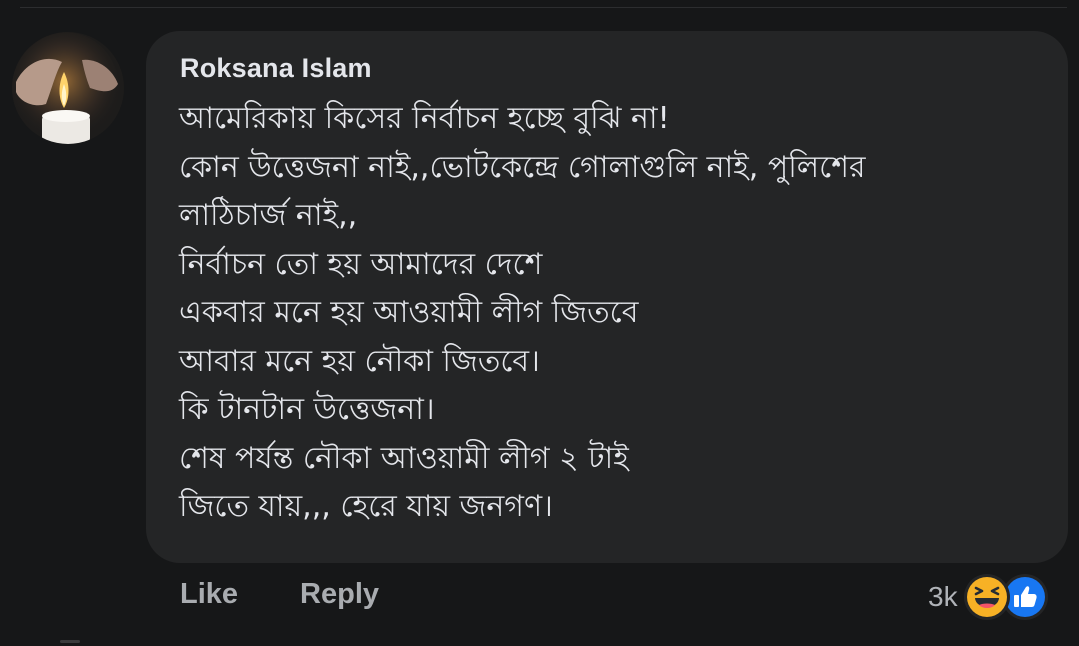 The image size is (1079, 646). I want to click on comment-line: আমেরিকায় কিসের নির্বাচন হচ্ছে বুঝি না!, so click(424, 118).